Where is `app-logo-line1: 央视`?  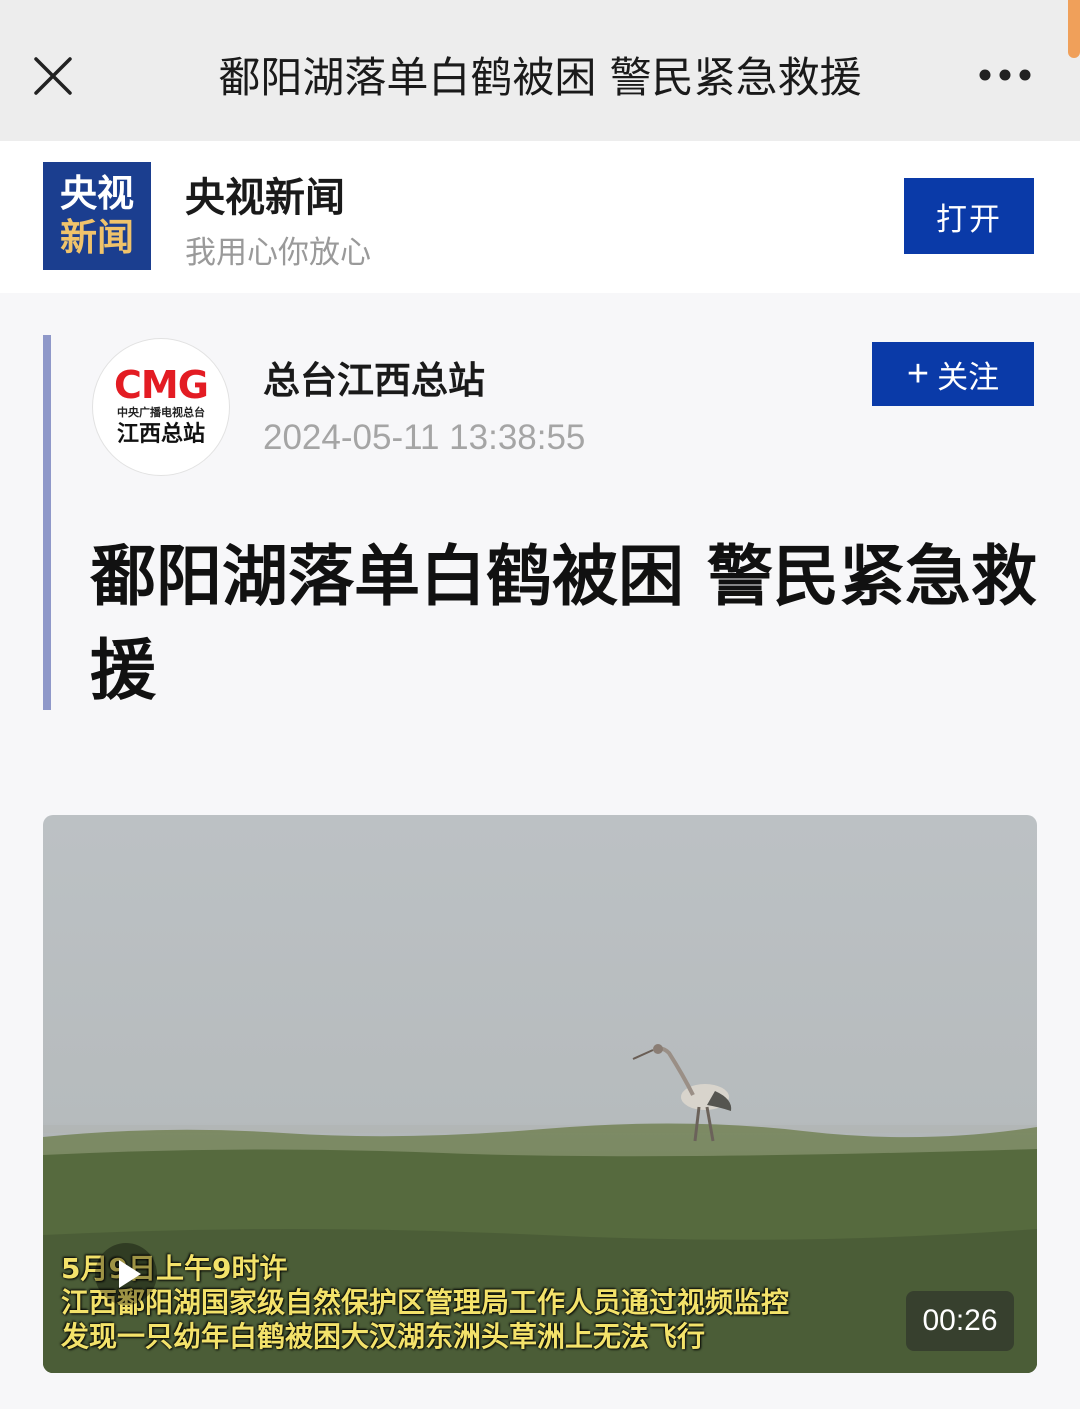
app-logo-line1: 央视 is located at coordinates (97, 193).